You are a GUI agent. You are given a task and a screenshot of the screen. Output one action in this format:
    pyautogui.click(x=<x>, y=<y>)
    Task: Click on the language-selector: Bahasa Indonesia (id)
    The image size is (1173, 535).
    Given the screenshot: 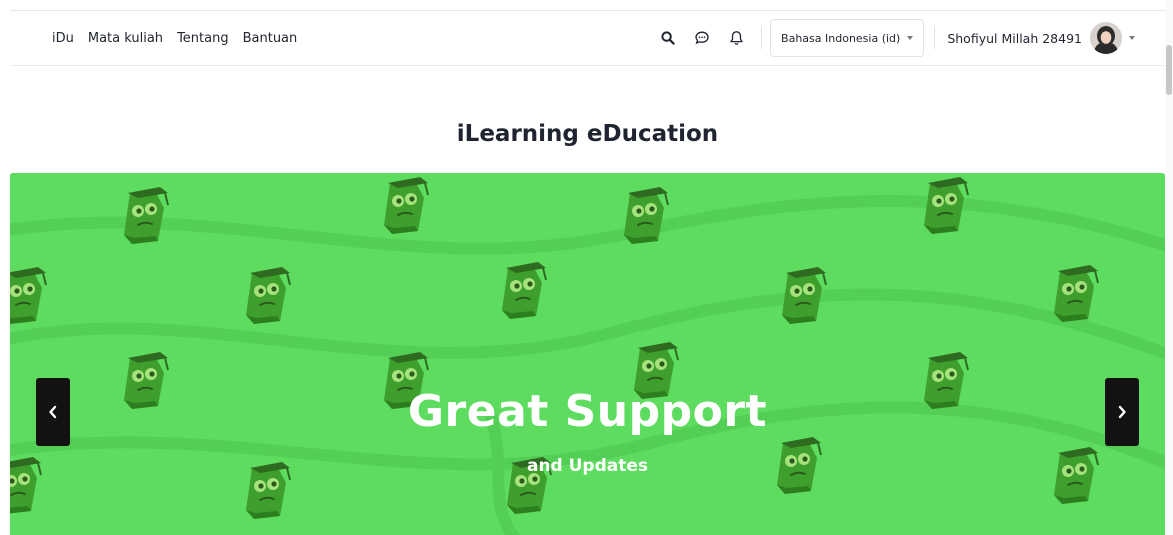 What is the action you would take?
    pyautogui.click(x=847, y=38)
    